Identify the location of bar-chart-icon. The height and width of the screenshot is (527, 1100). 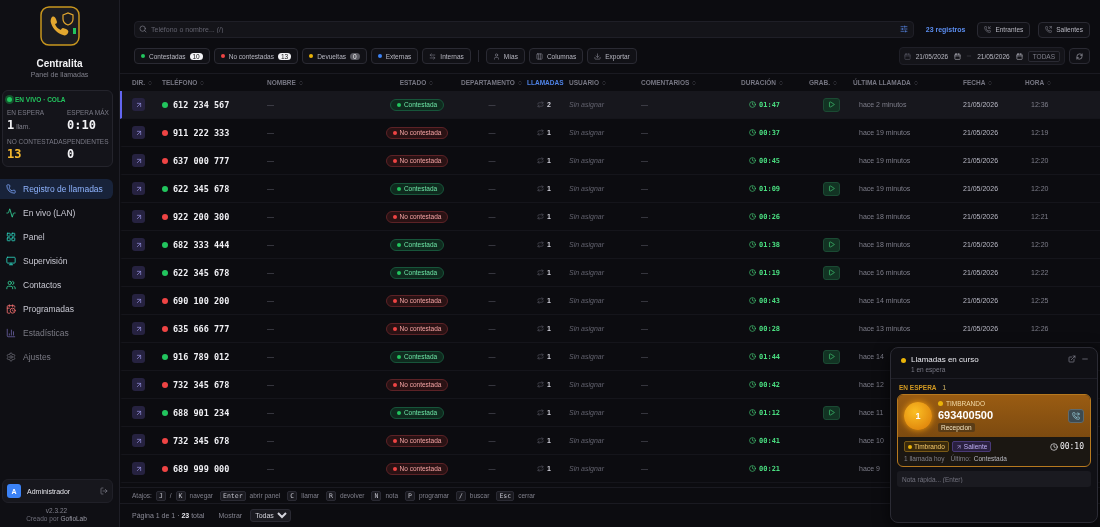
(11, 333).